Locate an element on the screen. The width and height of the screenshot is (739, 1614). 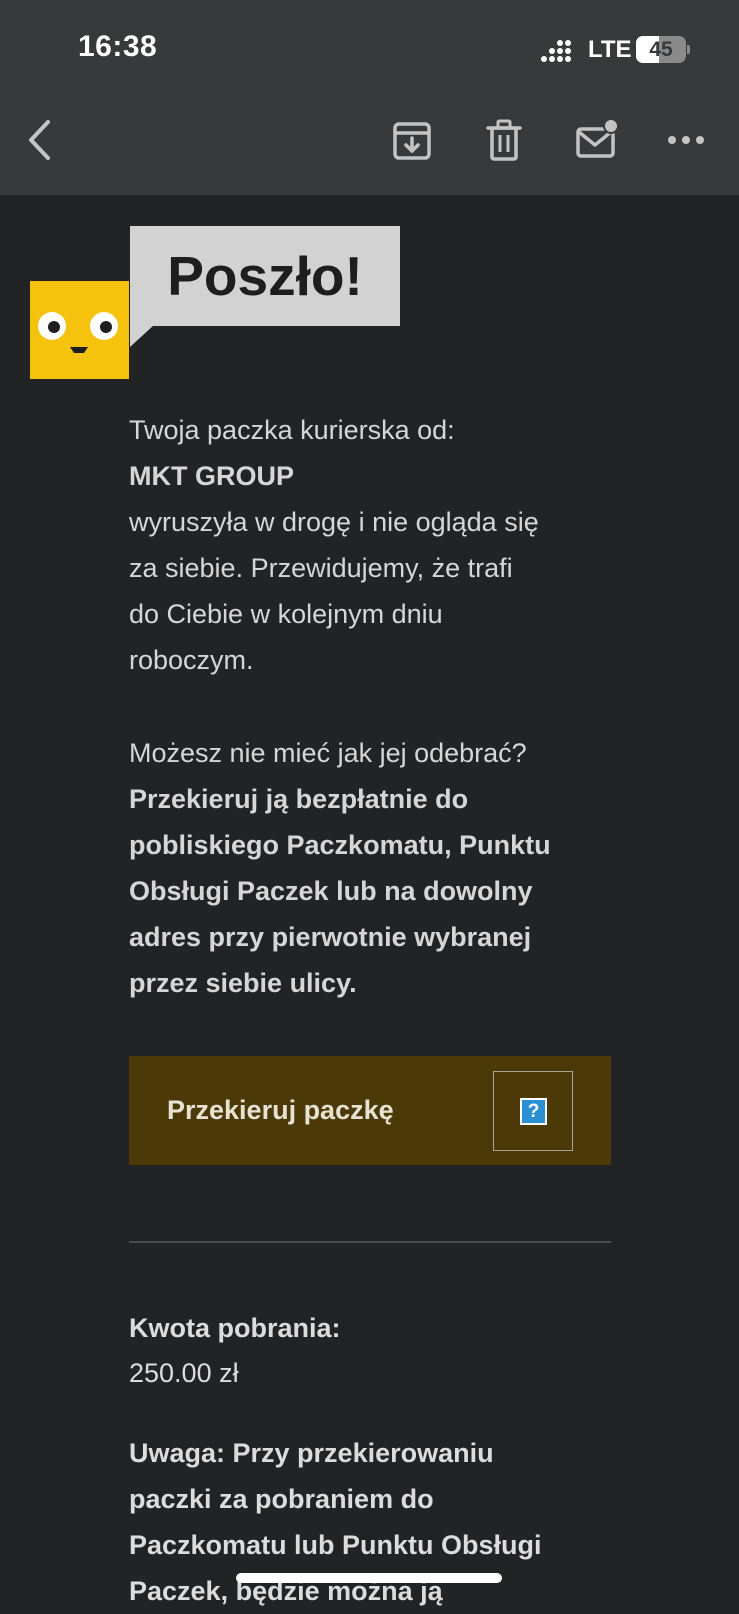
archive-icon is located at coordinates (412, 140).